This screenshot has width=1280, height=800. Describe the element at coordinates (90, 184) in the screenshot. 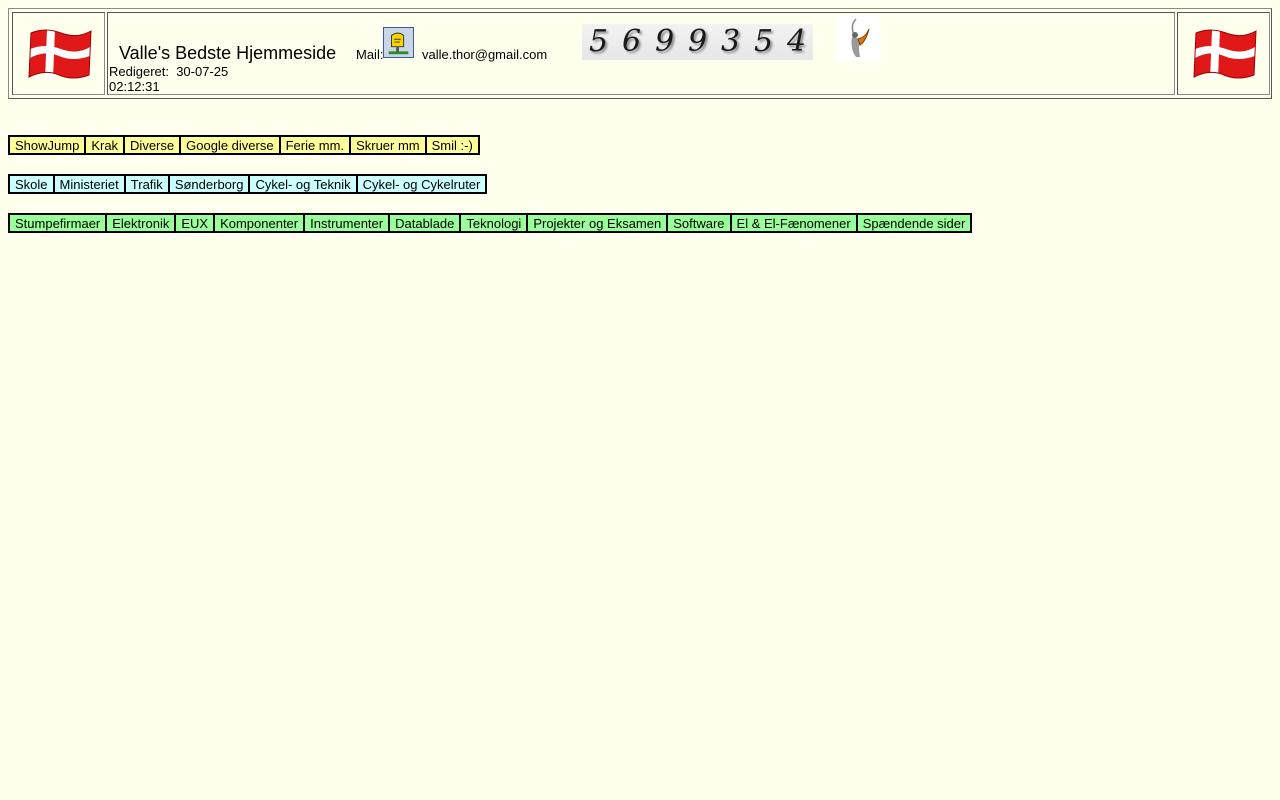

I see `nav-link-ministeriet: Ministeriet` at that location.